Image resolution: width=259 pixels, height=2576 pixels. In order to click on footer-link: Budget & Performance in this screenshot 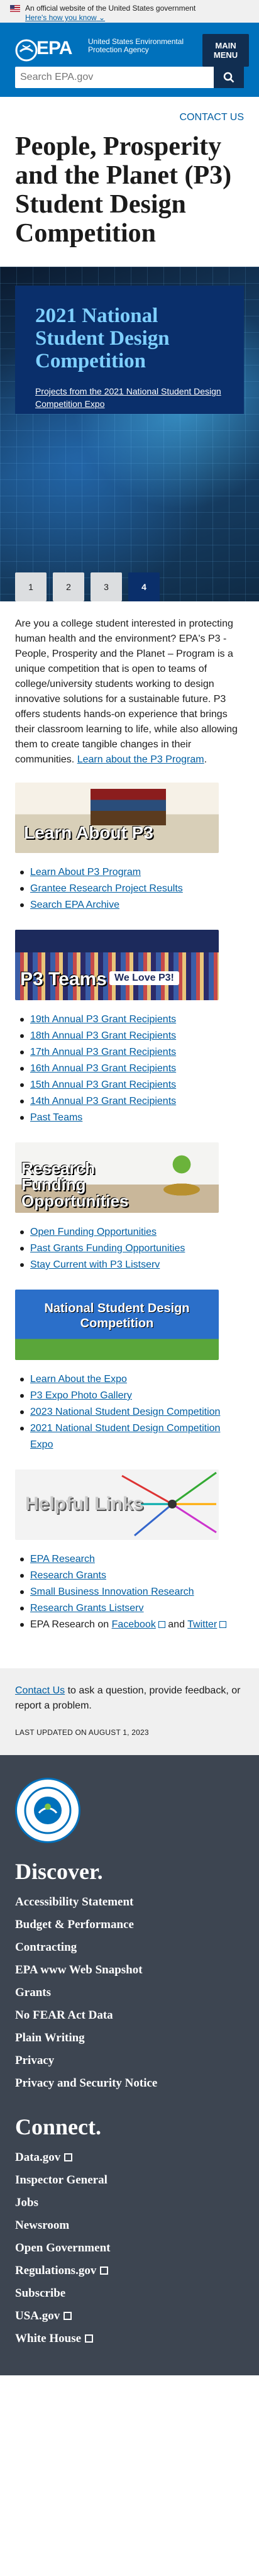, I will do `click(75, 1924)`.